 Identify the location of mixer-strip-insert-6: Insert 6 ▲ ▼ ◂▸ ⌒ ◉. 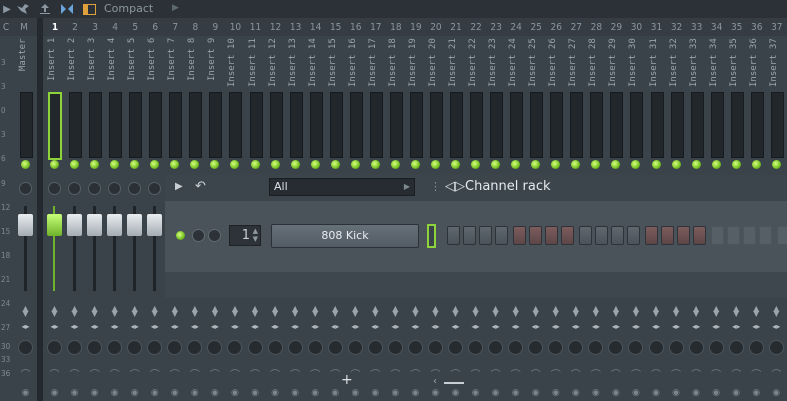
(154, 218).